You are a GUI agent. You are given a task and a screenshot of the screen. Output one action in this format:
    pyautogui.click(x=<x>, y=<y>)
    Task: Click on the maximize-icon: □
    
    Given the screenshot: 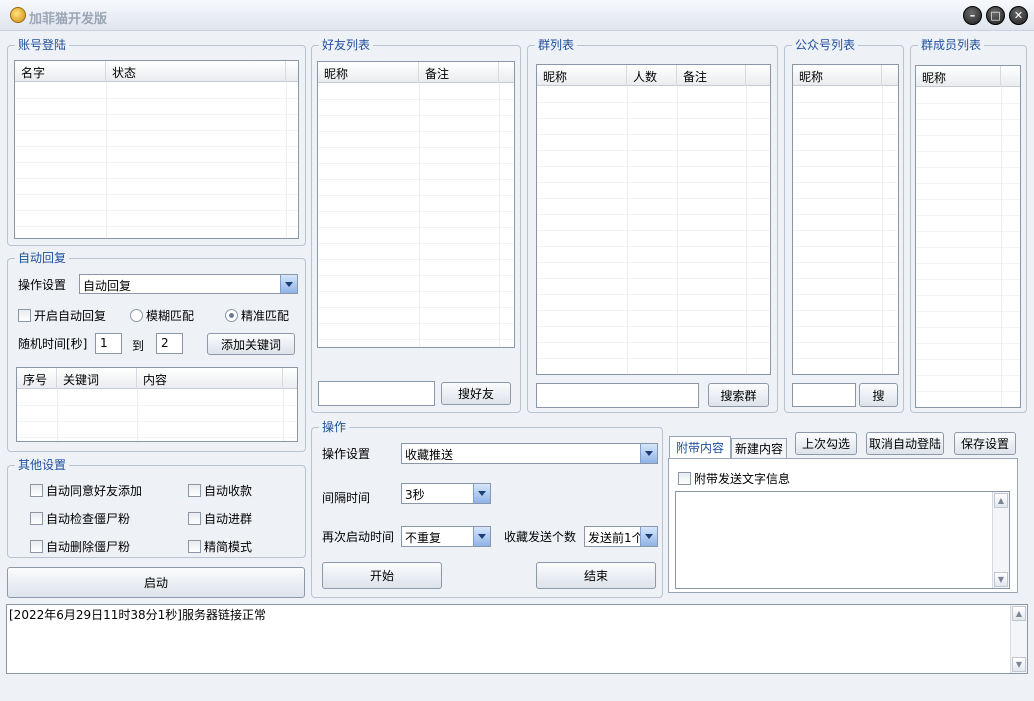 What is the action you would take?
    pyautogui.click(x=995, y=15)
    